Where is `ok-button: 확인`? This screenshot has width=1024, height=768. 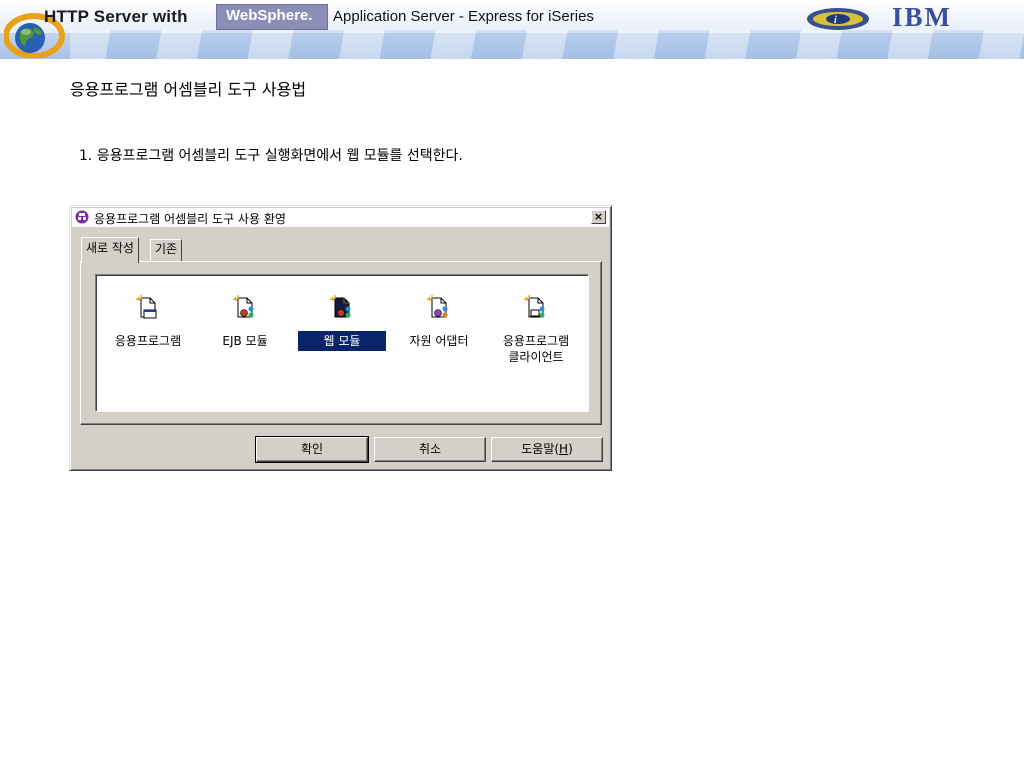 ok-button: 확인 is located at coordinates (312, 449).